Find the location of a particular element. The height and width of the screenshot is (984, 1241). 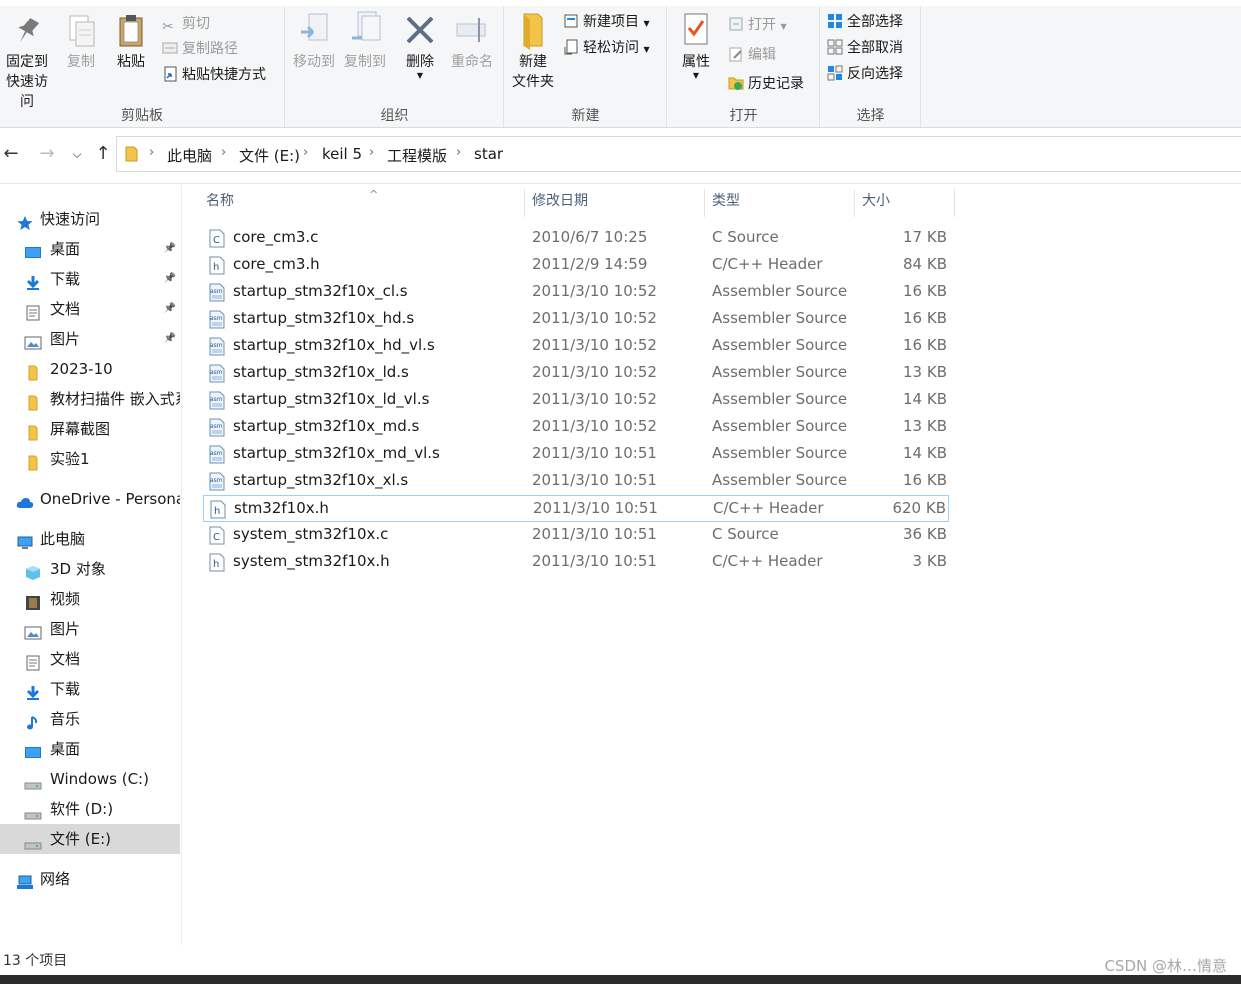

breadcrumb-drive-e: 文件 (E:) is located at coordinates (269, 155).